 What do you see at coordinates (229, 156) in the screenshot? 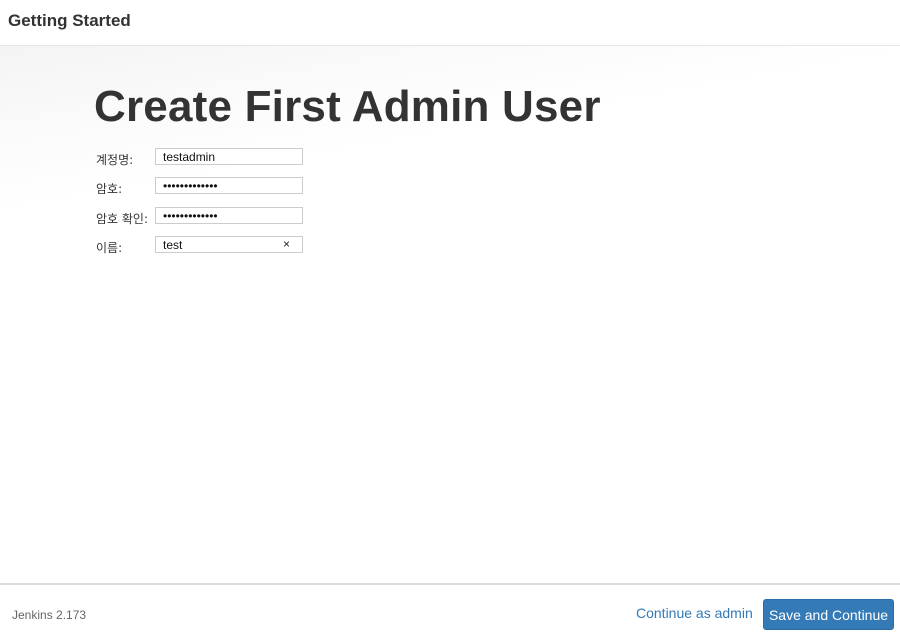
I see `username-input` at bounding box center [229, 156].